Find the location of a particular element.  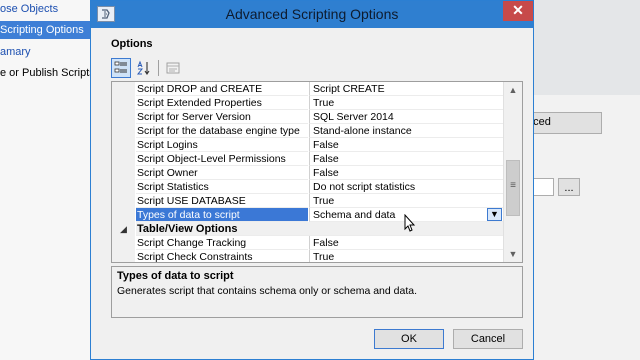

property-row: Script Check Constraints True is located at coordinates (308, 256).